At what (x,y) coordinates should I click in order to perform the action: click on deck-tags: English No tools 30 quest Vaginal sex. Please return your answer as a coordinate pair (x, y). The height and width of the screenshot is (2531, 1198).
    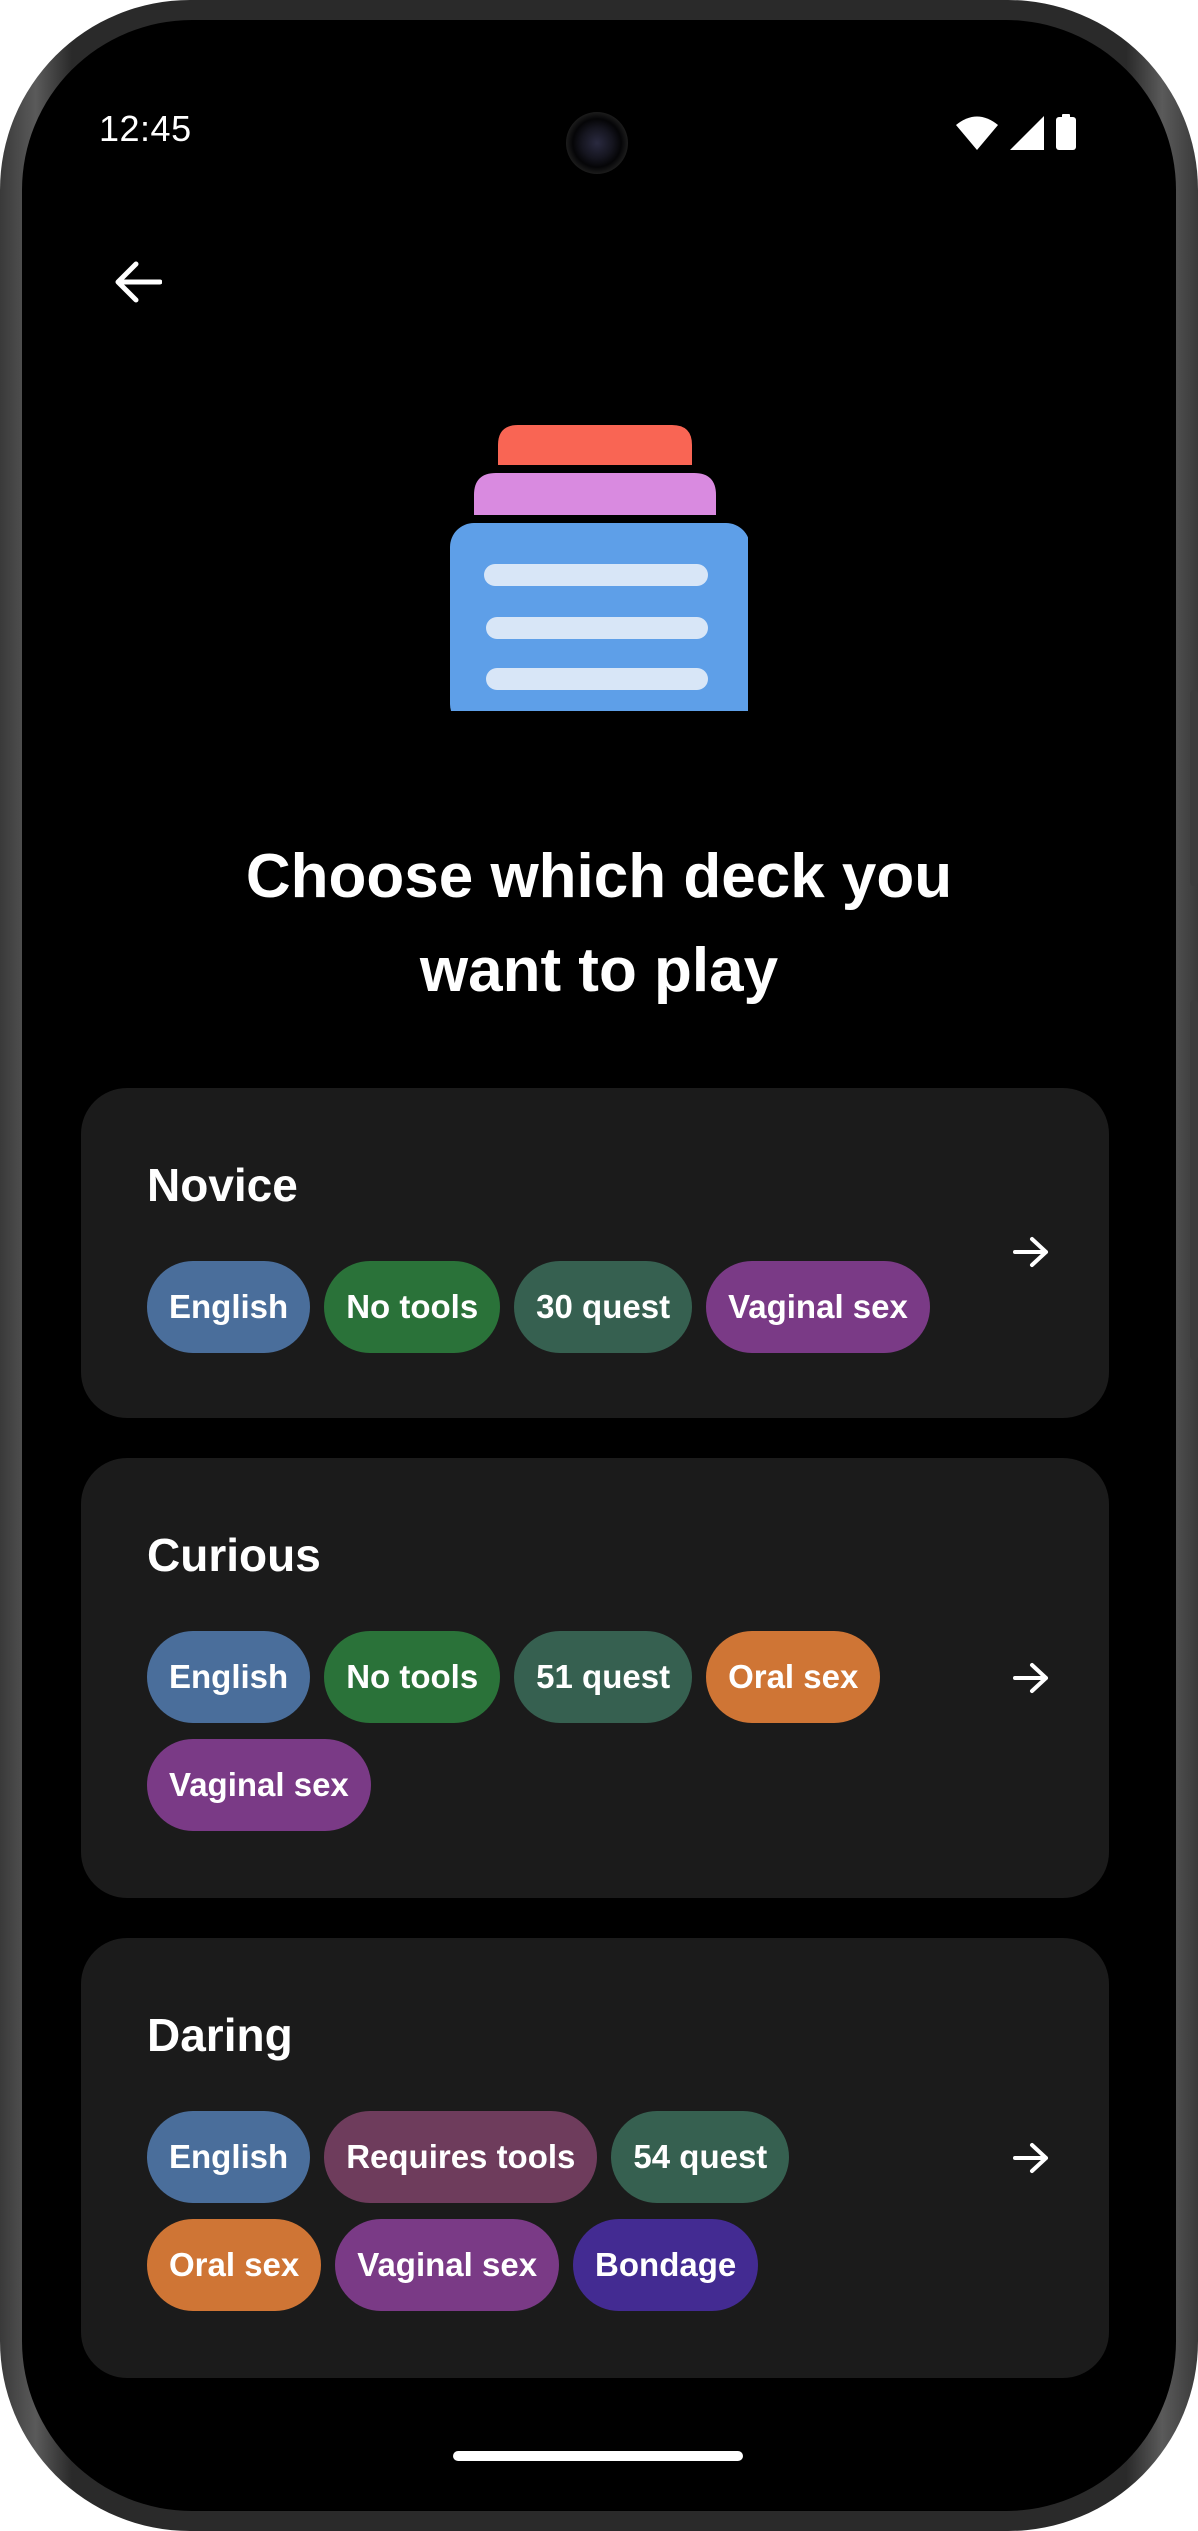
    Looking at the image, I should click on (547, 1307).